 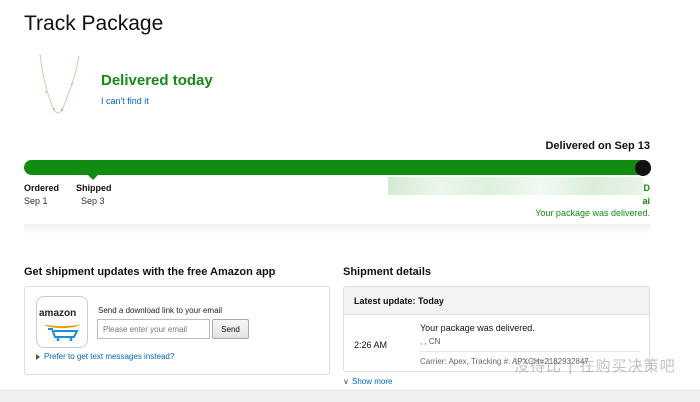 What do you see at coordinates (59, 88) in the screenshot?
I see `product-thumbnail` at bounding box center [59, 88].